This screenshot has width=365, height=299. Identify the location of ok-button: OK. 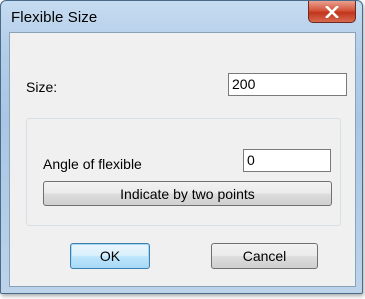
(110, 256).